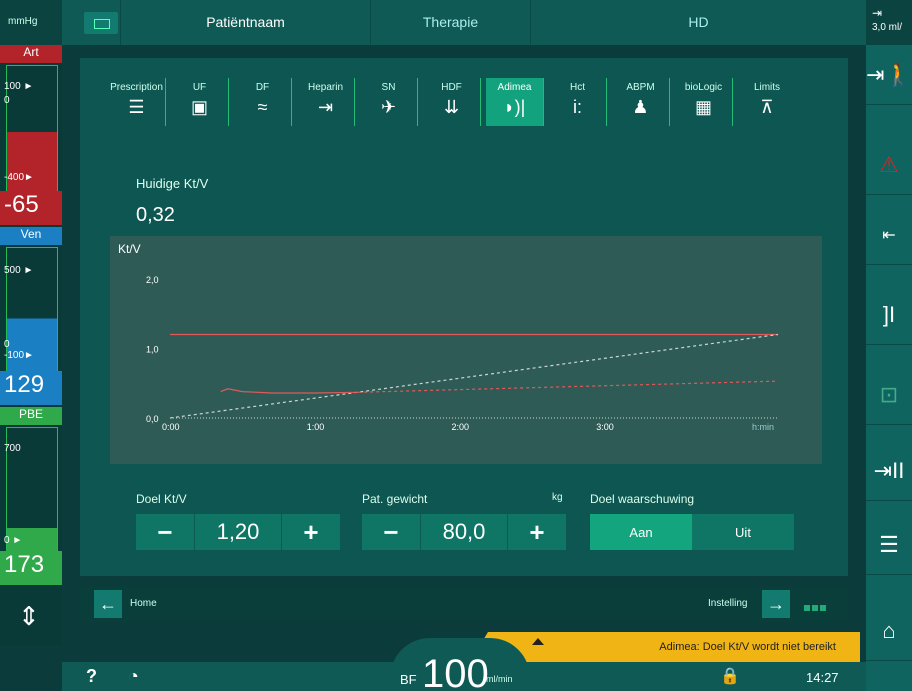 The image size is (912, 691). I want to click on pbe-value: 173, so click(31, 568).